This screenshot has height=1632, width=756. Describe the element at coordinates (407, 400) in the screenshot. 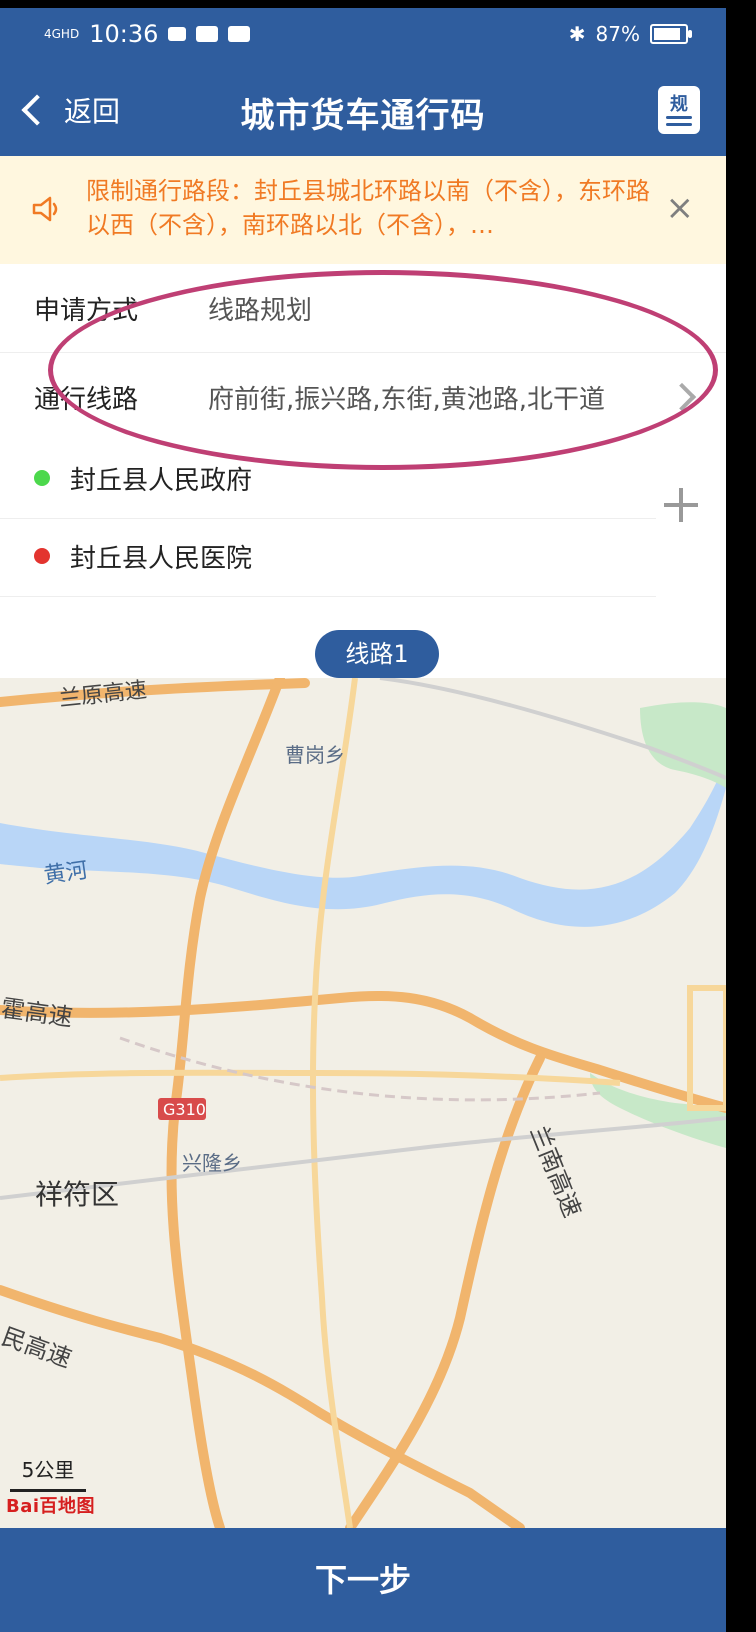

I see `route-value: 府前街,振兴路,东街,黄池路,北干道` at that location.